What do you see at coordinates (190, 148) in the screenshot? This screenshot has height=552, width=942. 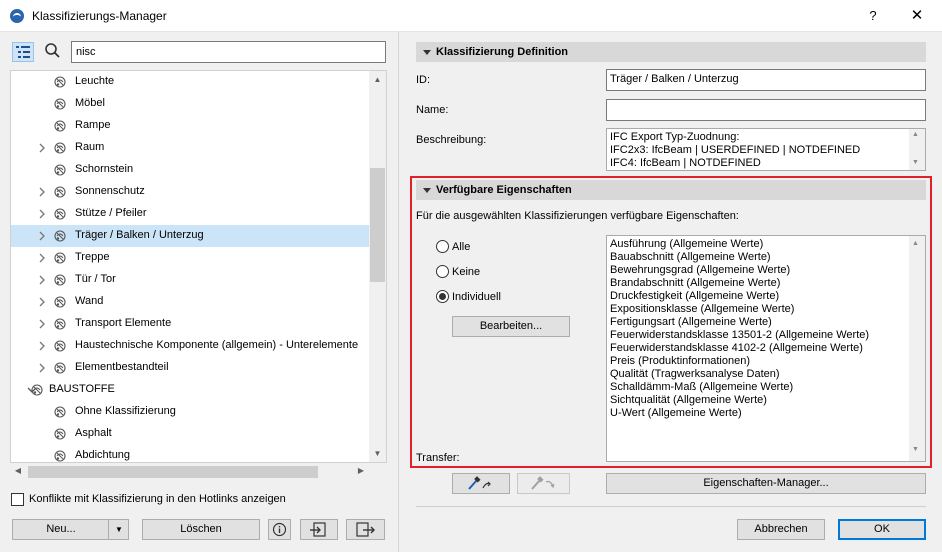 I see `tree-item: Raum` at bounding box center [190, 148].